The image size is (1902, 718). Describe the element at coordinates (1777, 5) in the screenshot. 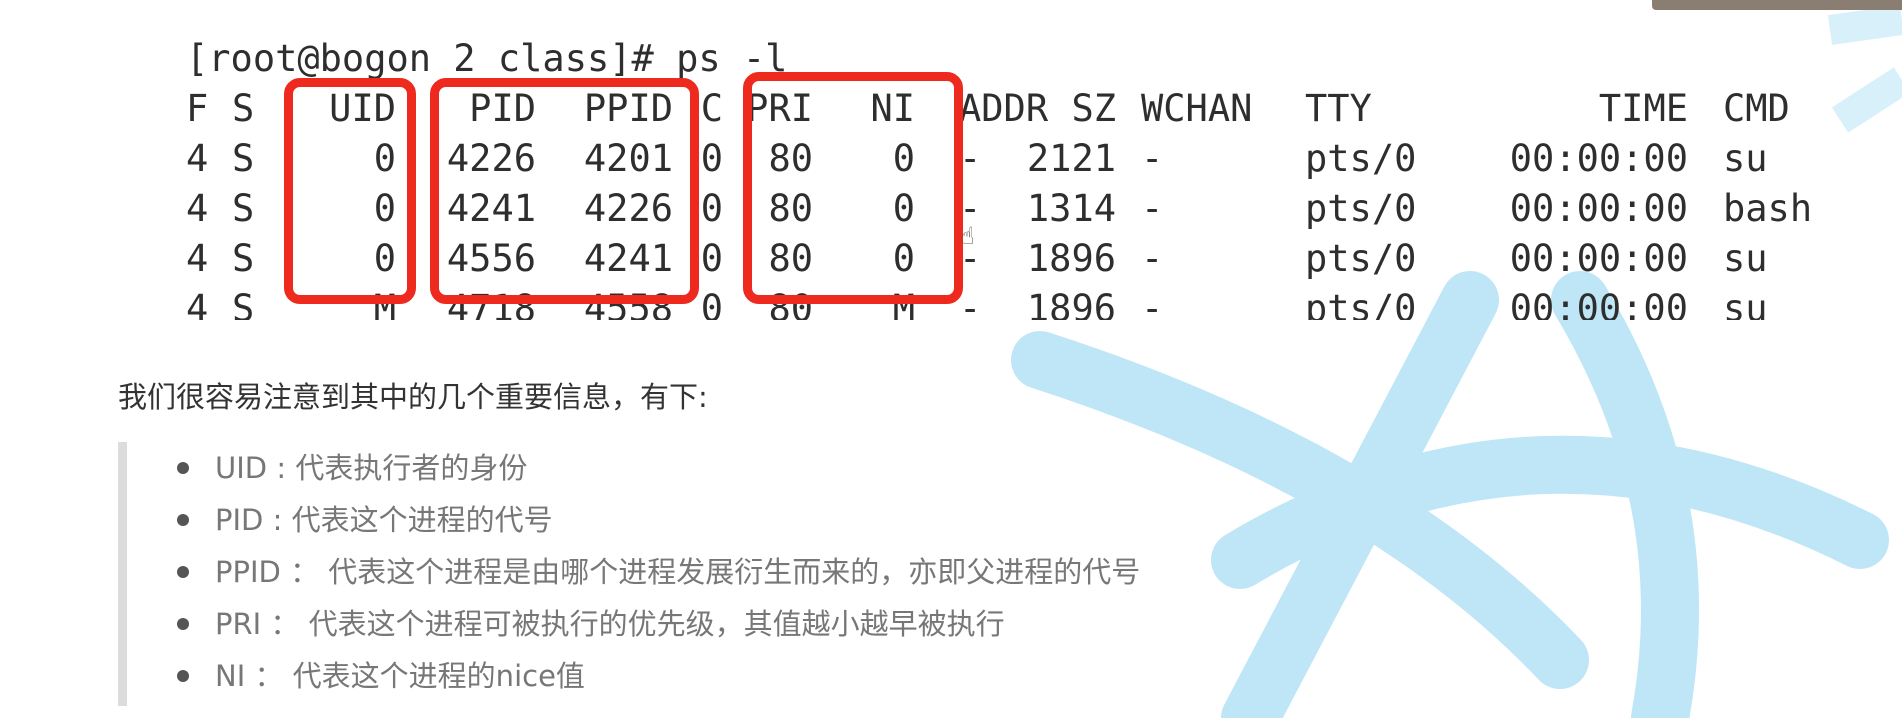

I see `corner-image` at that location.